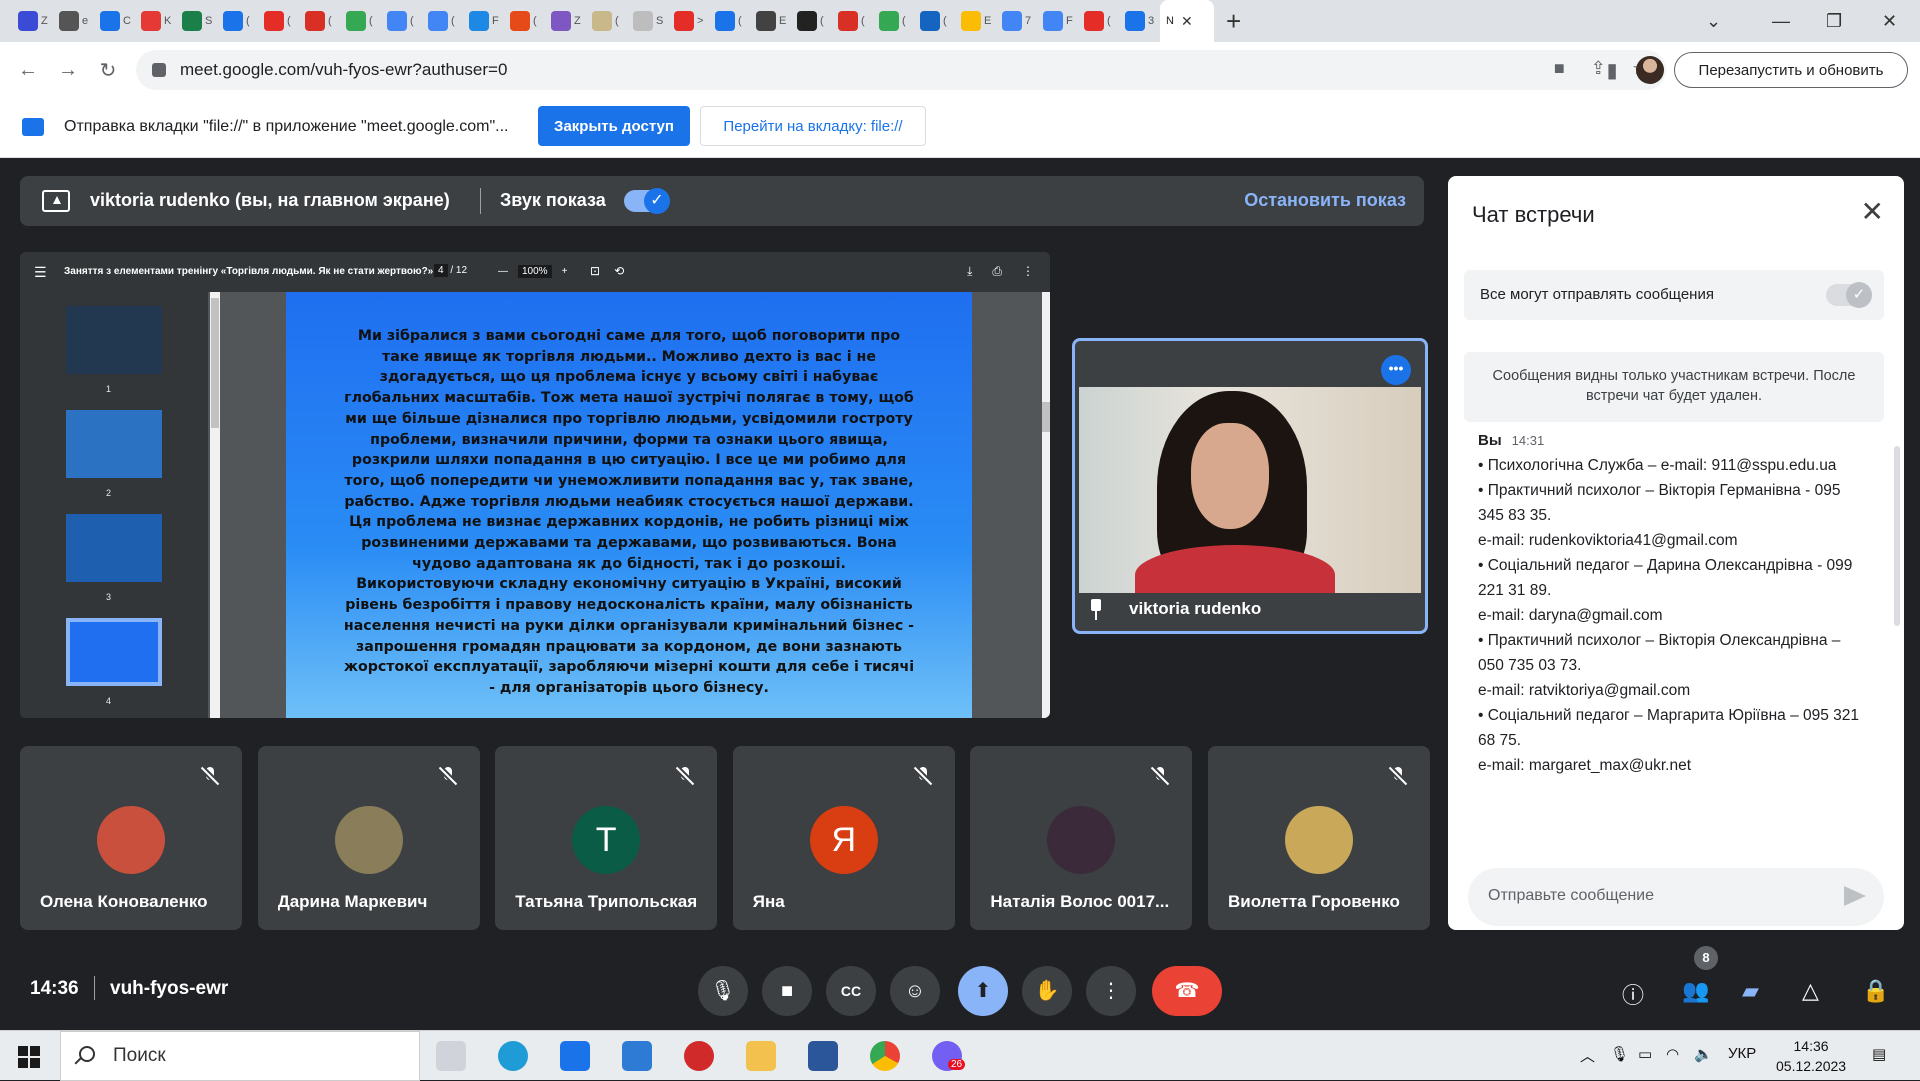  I want to click on zoom-in-icon: +, so click(565, 271).